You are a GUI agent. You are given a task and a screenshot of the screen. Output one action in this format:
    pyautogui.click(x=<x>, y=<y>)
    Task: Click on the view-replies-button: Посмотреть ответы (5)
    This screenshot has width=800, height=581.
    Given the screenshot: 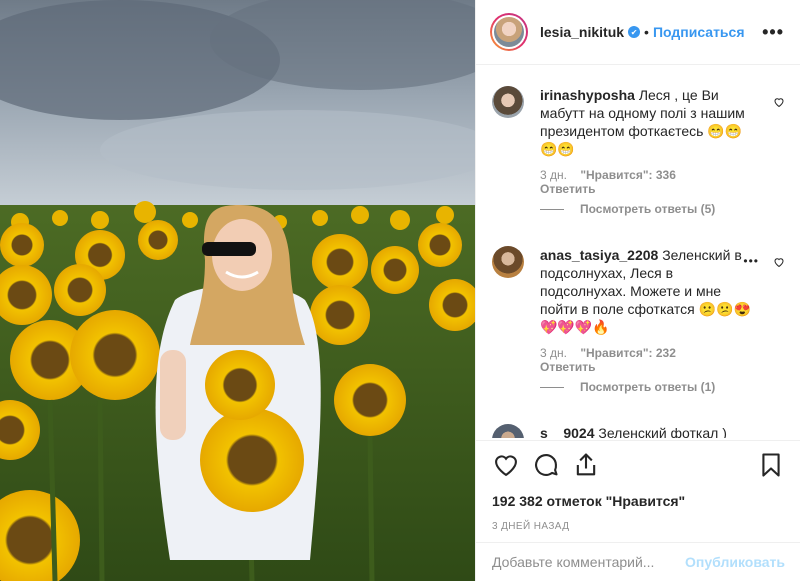 What is the action you would take?
    pyautogui.click(x=662, y=209)
    